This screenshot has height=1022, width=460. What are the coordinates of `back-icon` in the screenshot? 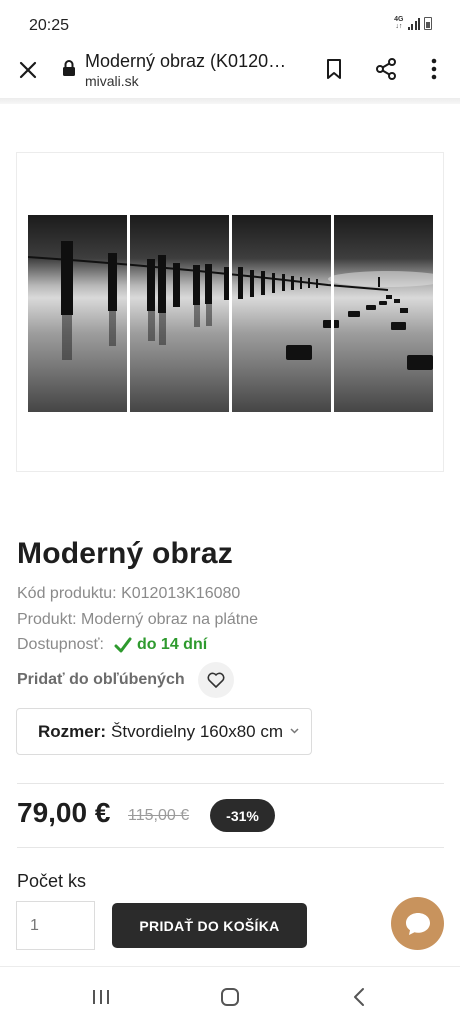 It's located at (359, 997).